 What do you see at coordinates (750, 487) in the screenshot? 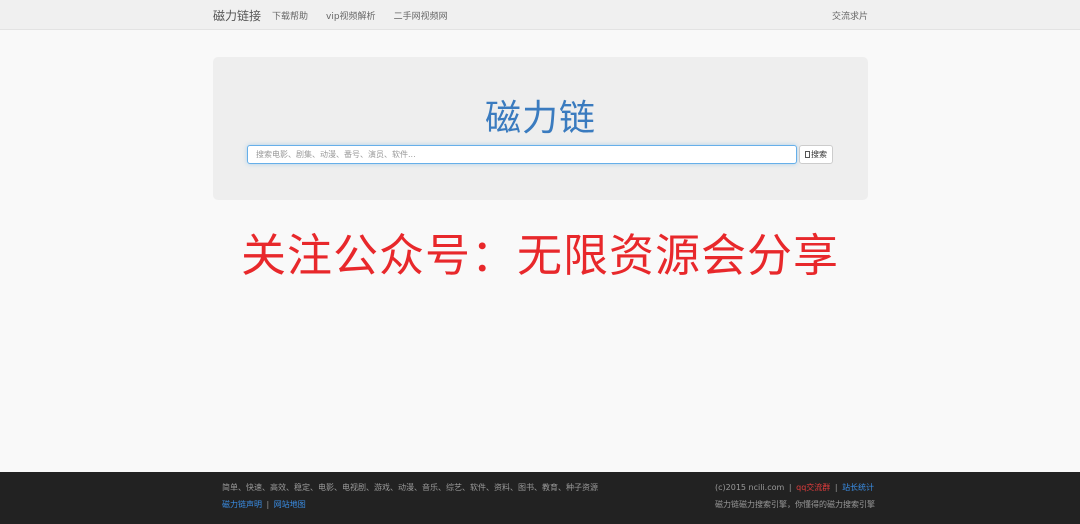
I see `copyright-text: (c)2015 ncili.com` at bounding box center [750, 487].